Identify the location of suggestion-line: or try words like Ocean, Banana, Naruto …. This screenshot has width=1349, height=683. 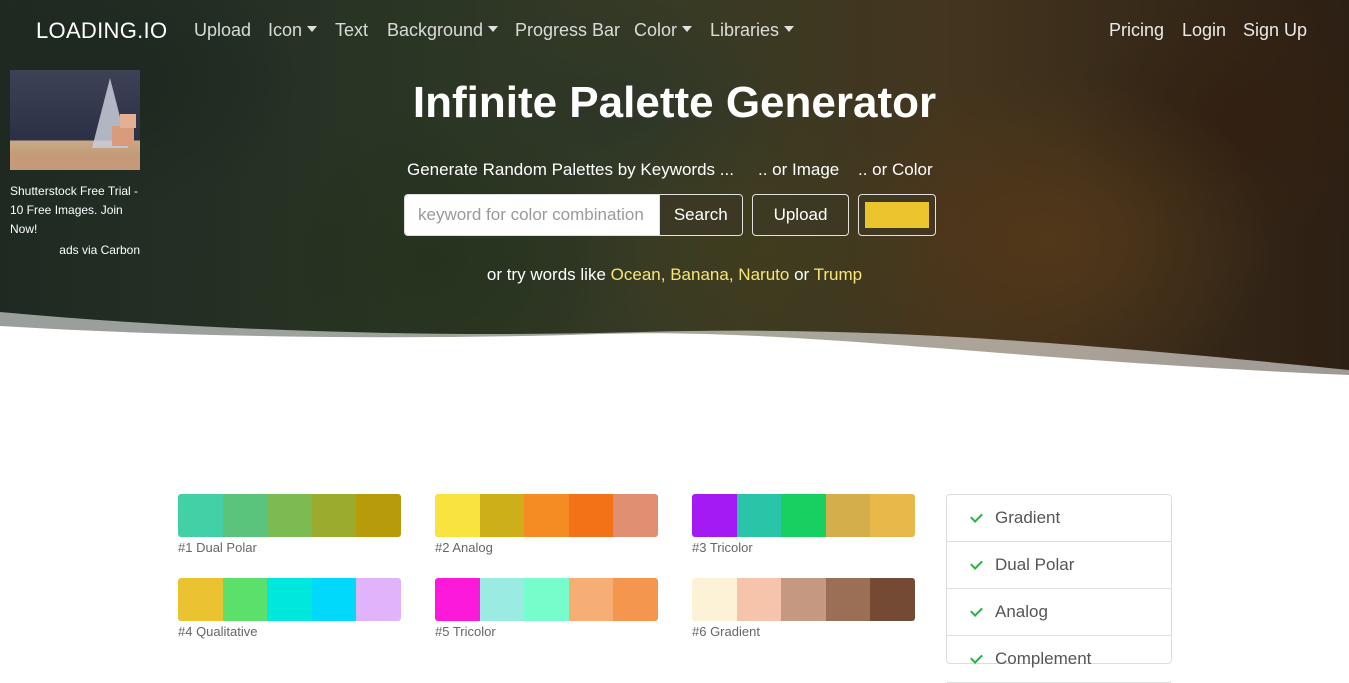
(674, 274).